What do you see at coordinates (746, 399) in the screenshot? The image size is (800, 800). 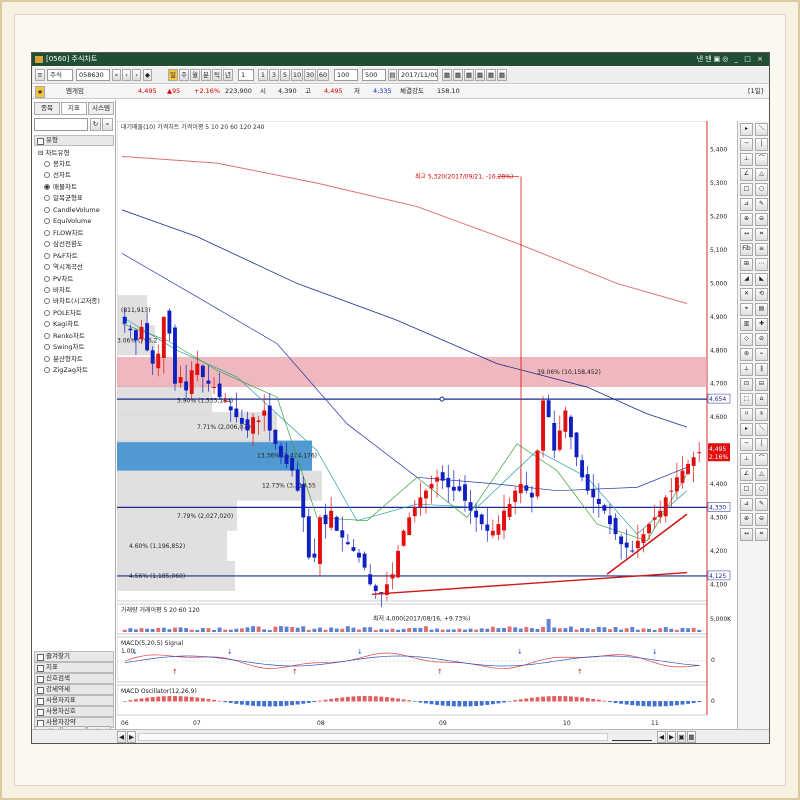 I see `drawing-tool-icon: ⬚` at bounding box center [746, 399].